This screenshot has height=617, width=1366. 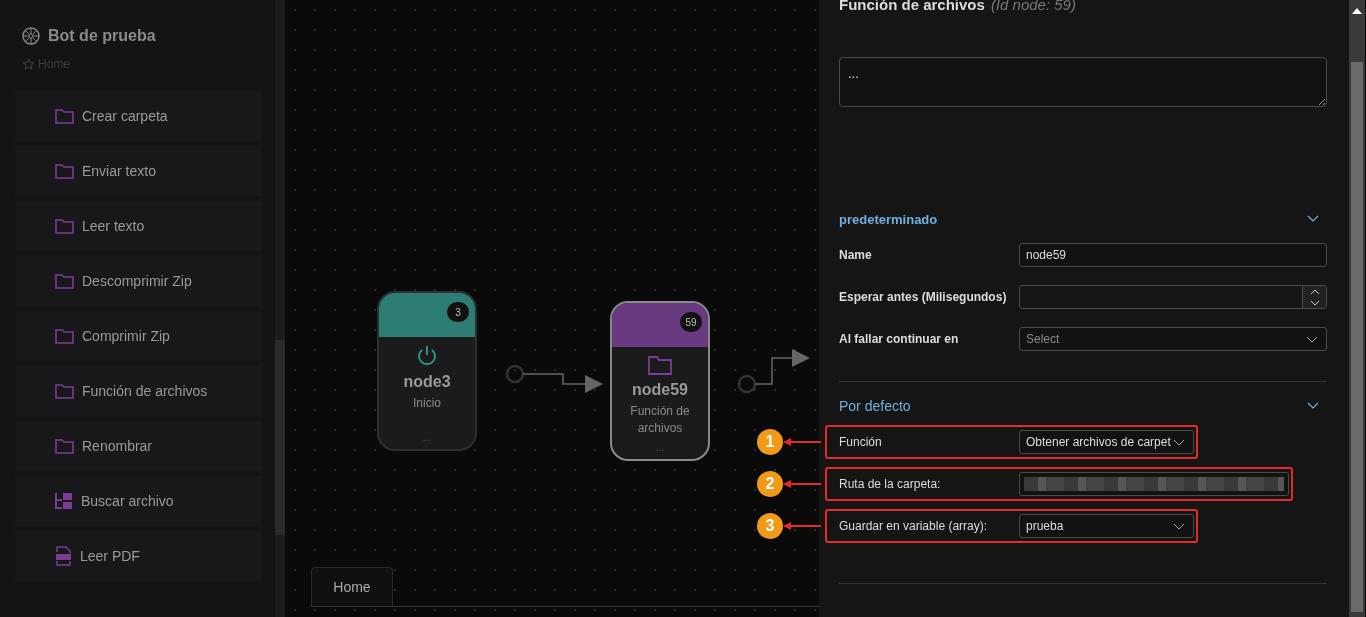 I want to click on section-title: predeterminado, so click(x=888, y=219).